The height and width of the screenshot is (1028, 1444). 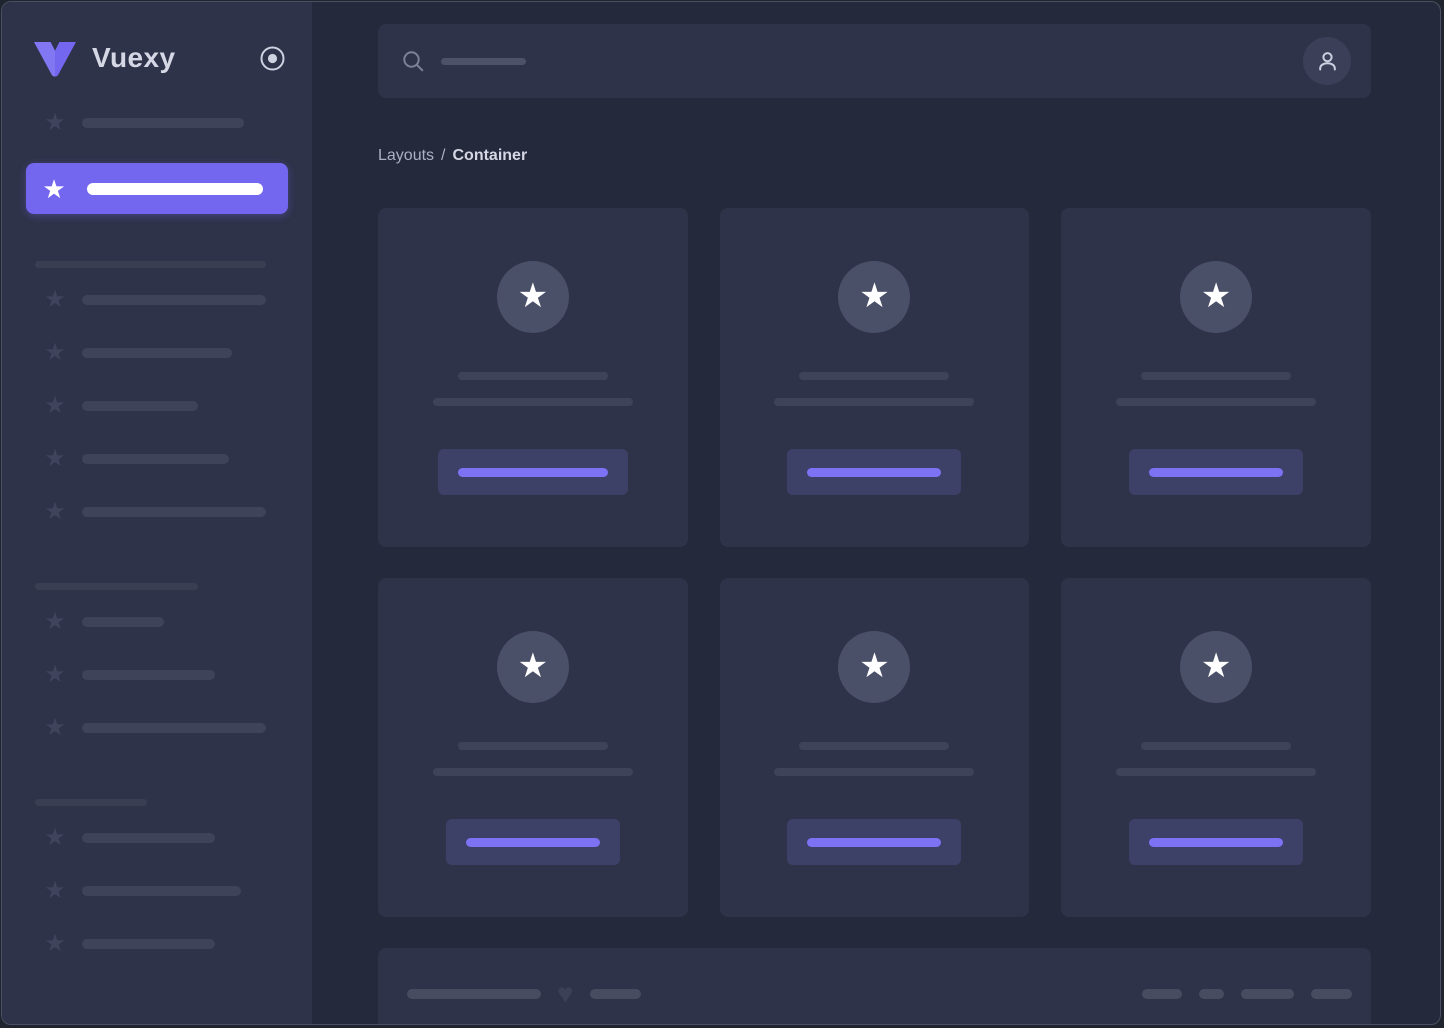 What do you see at coordinates (406, 155) in the screenshot?
I see `breadcrumb-parent: Layouts` at bounding box center [406, 155].